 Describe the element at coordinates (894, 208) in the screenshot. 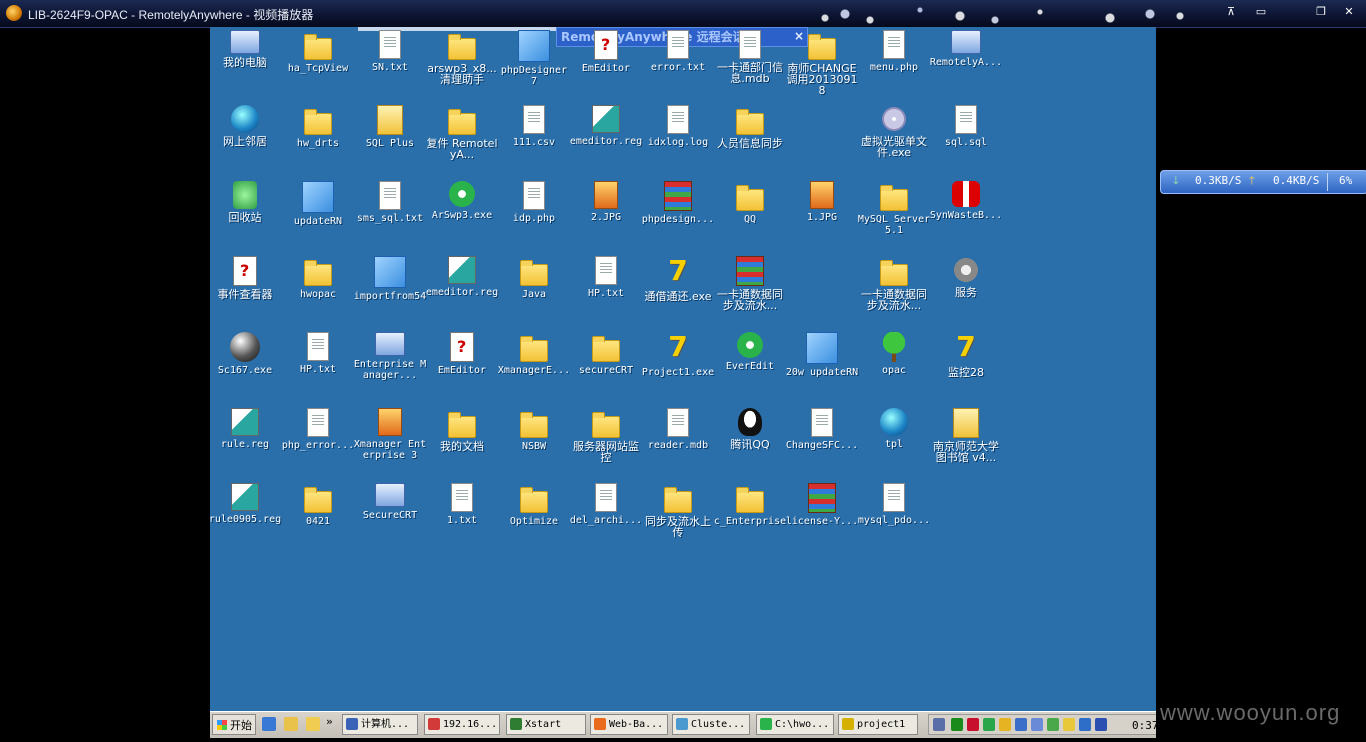

I see `desktop-icon: MySQL Server 5.1` at that location.